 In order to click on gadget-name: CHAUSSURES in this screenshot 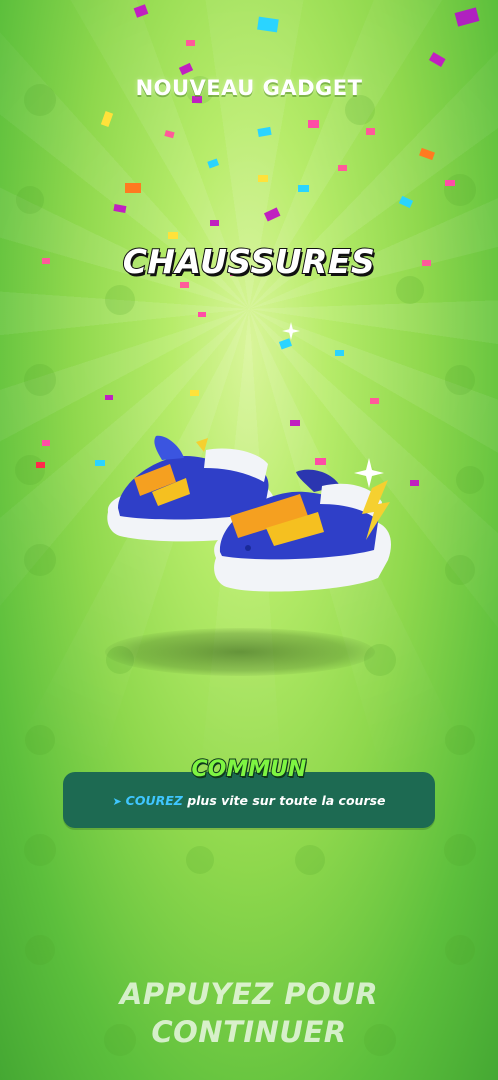, I will do `click(249, 261)`.